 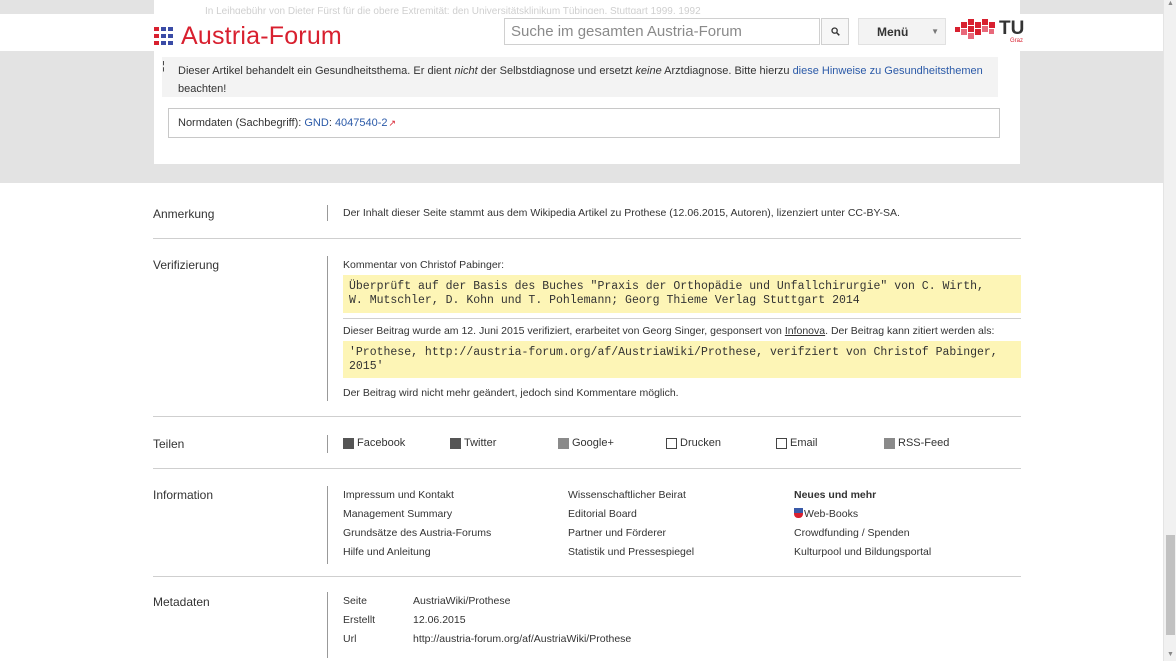 What do you see at coordinates (631, 533) in the screenshot?
I see `link-partner: Partner und Förderer` at bounding box center [631, 533].